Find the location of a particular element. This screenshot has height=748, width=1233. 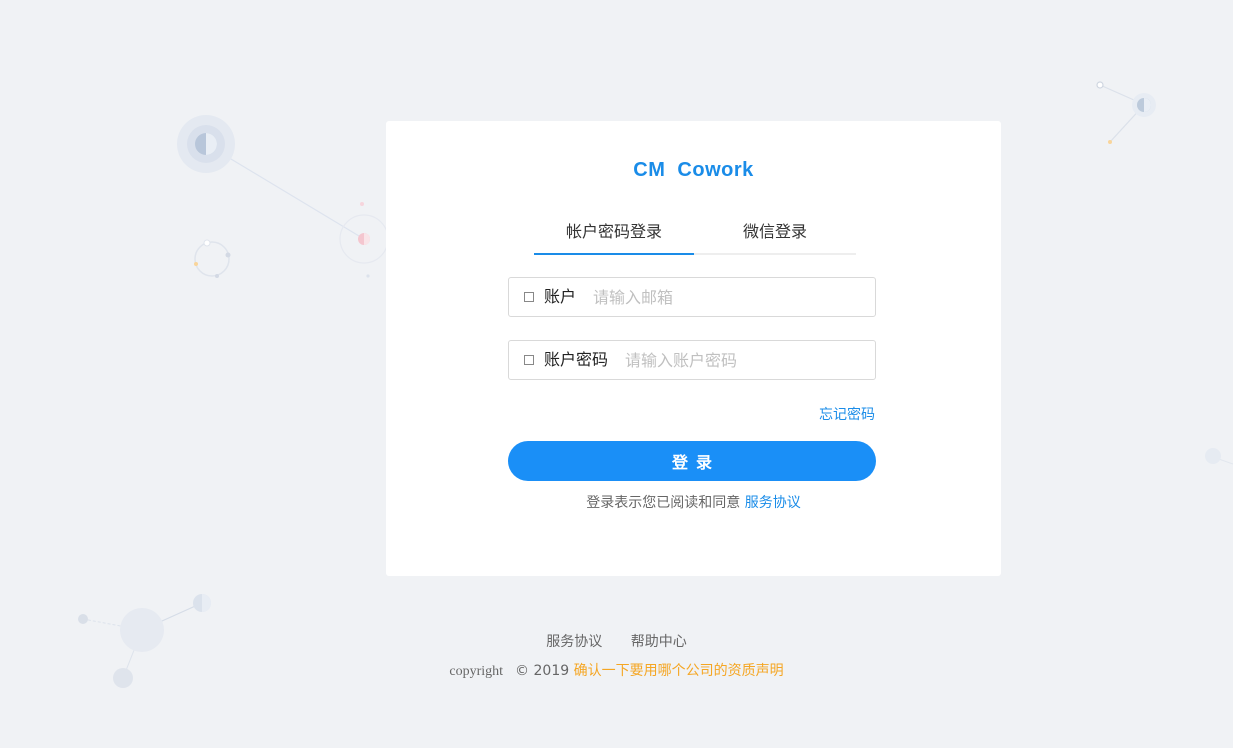

login-button: 登录 is located at coordinates (692, 461).